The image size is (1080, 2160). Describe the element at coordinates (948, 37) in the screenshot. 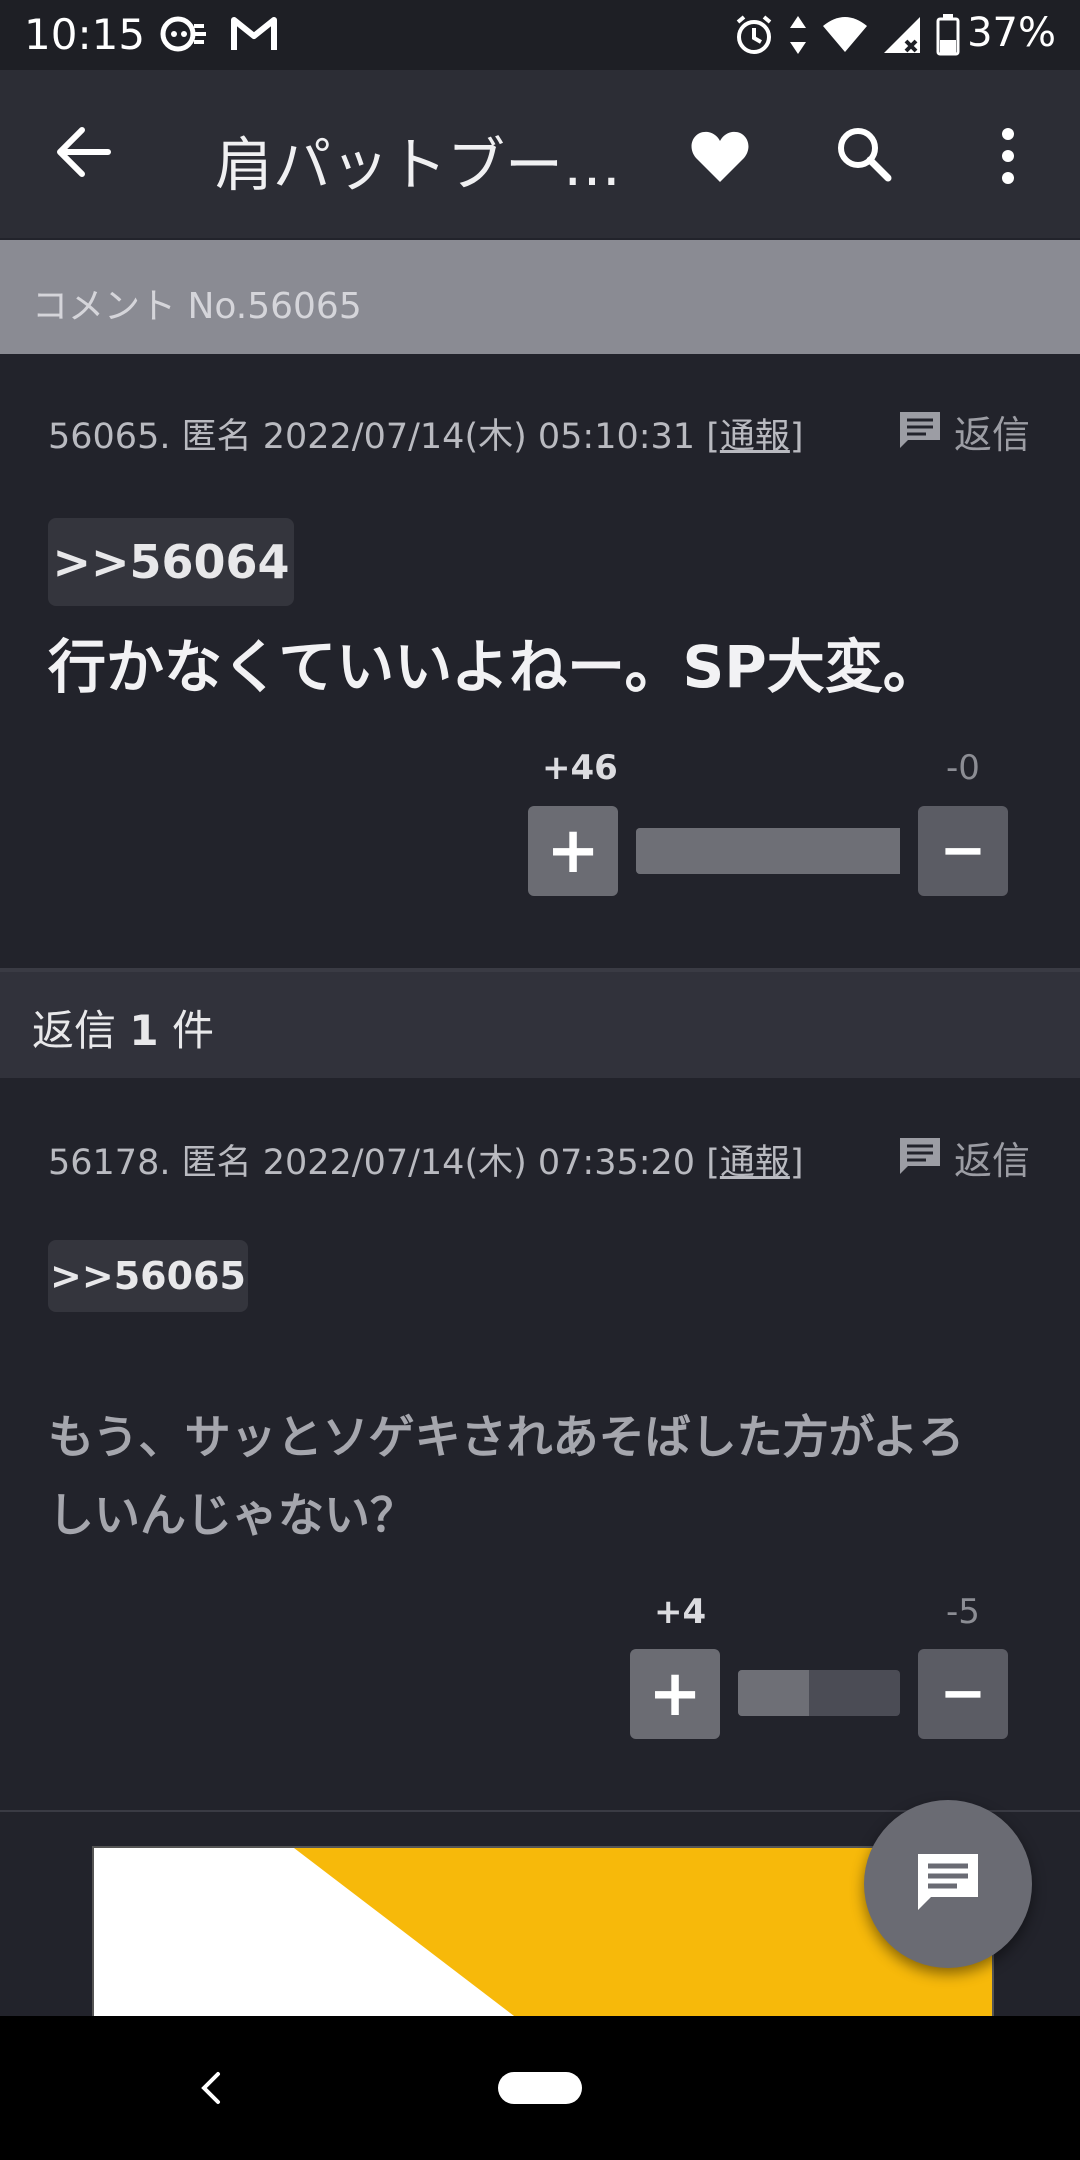

I see `battery-icon` at that location.